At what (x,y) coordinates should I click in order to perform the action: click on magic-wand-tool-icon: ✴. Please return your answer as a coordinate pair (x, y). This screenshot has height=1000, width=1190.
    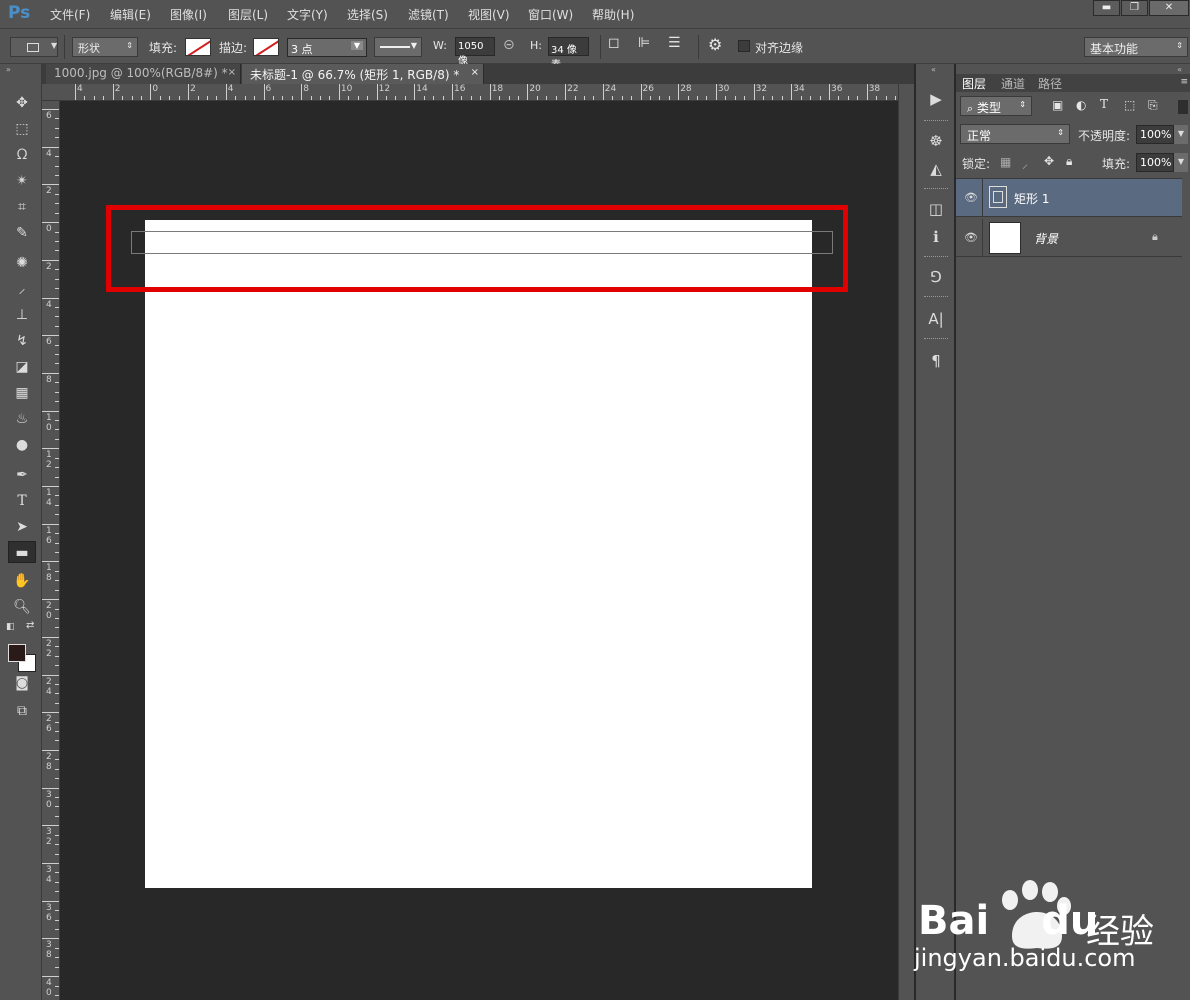
    Looking at the image, I should click on (22, 181).